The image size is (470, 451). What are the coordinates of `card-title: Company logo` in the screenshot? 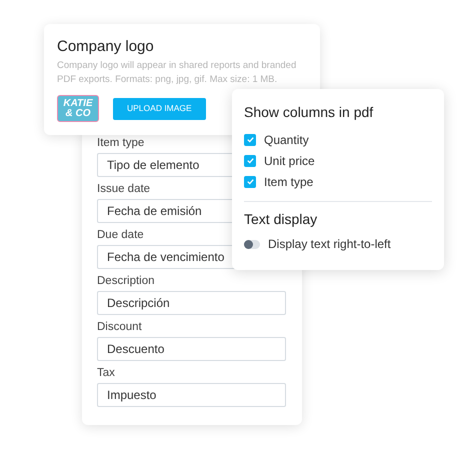 It's located at (106, 47).